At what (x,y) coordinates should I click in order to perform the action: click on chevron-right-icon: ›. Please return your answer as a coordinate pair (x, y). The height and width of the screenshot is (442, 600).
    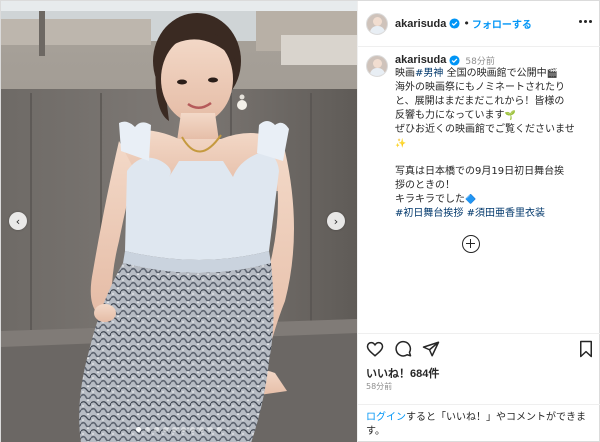
    Looking at the image, I should click on (336, 221).